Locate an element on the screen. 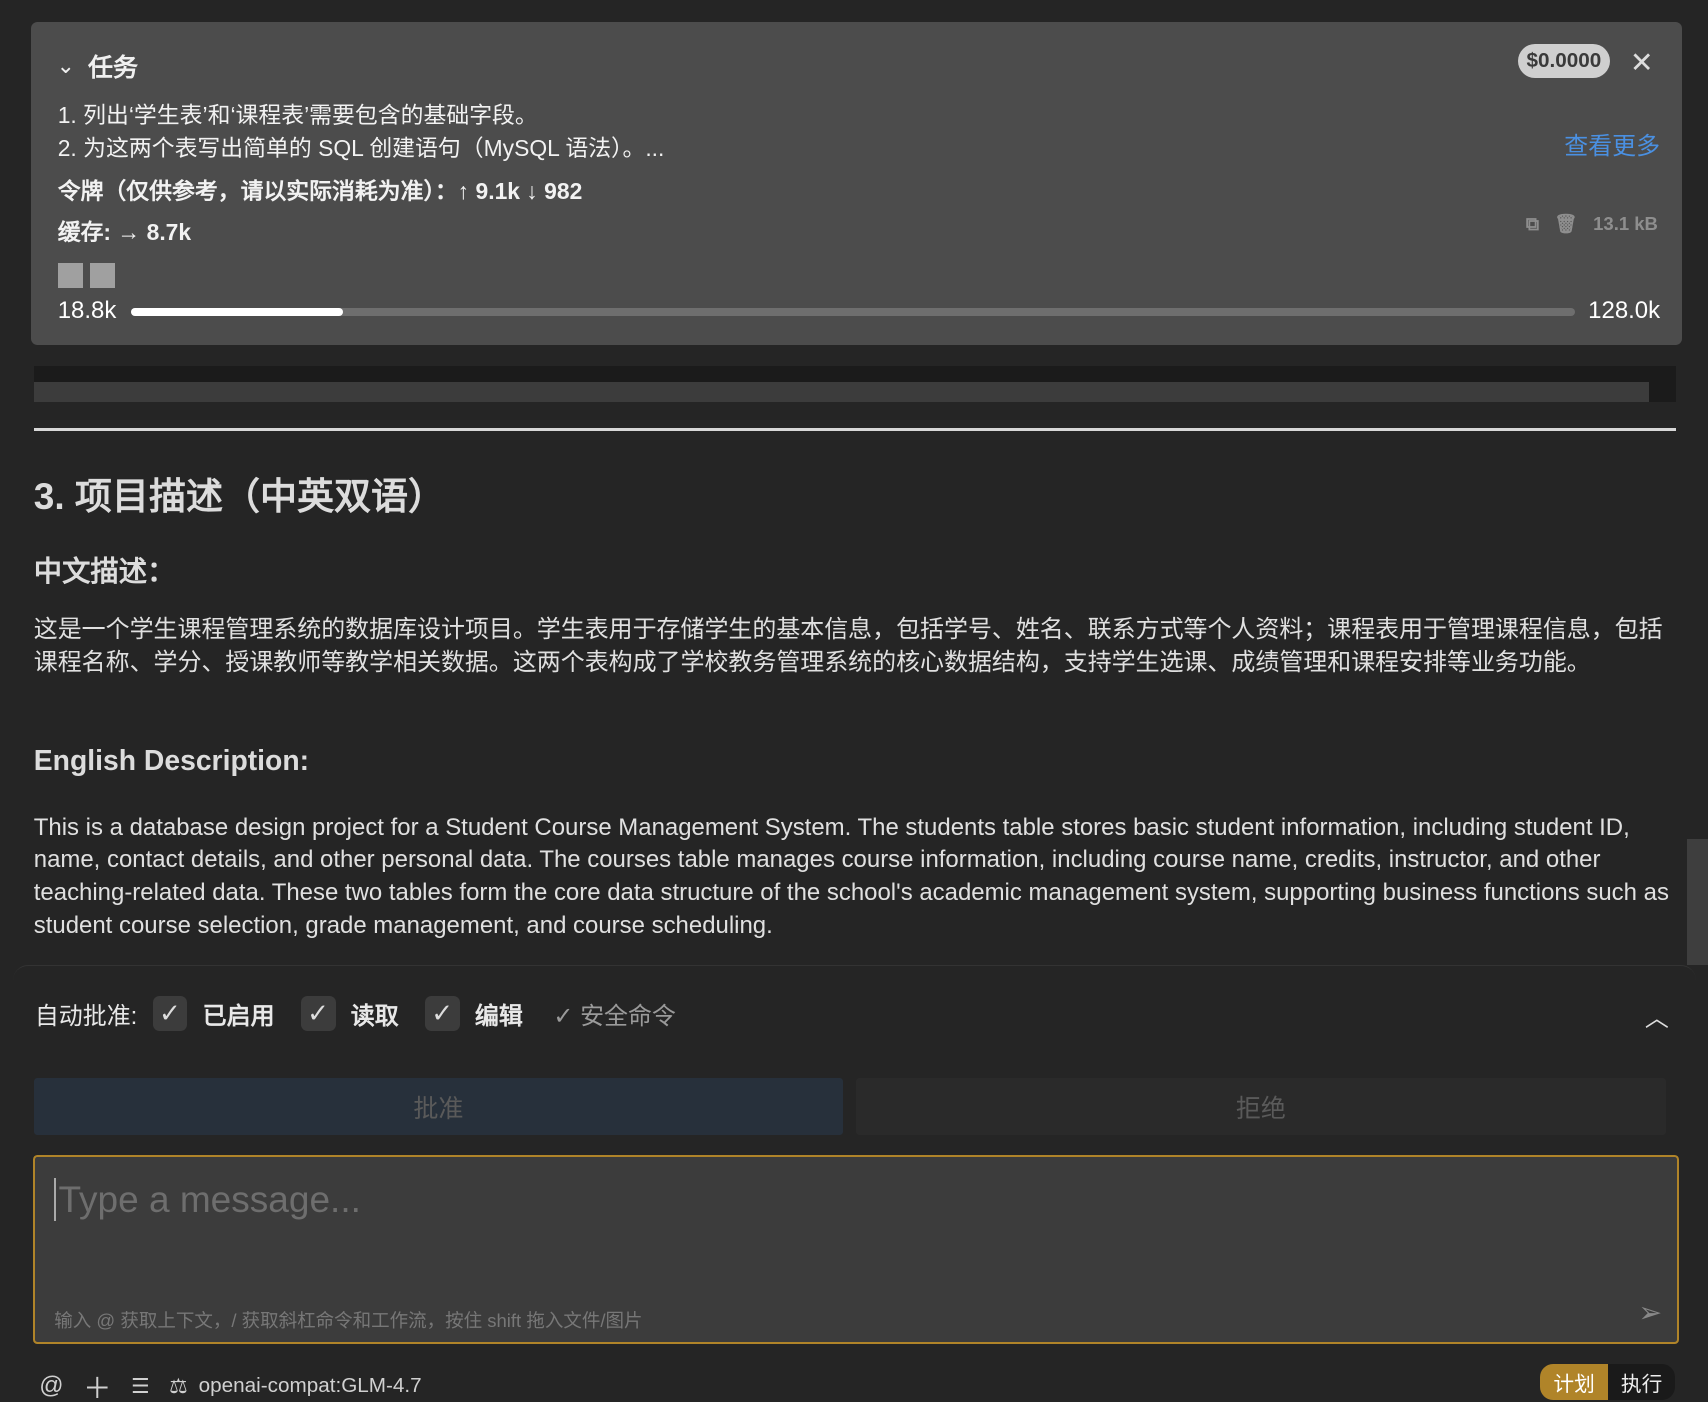  auto-approve-bar: 自动批准: ✓ 已启用 ✓ 读取 ✓ 编辑 ✓ 安全命令 is located at coordinates (355, 1013).